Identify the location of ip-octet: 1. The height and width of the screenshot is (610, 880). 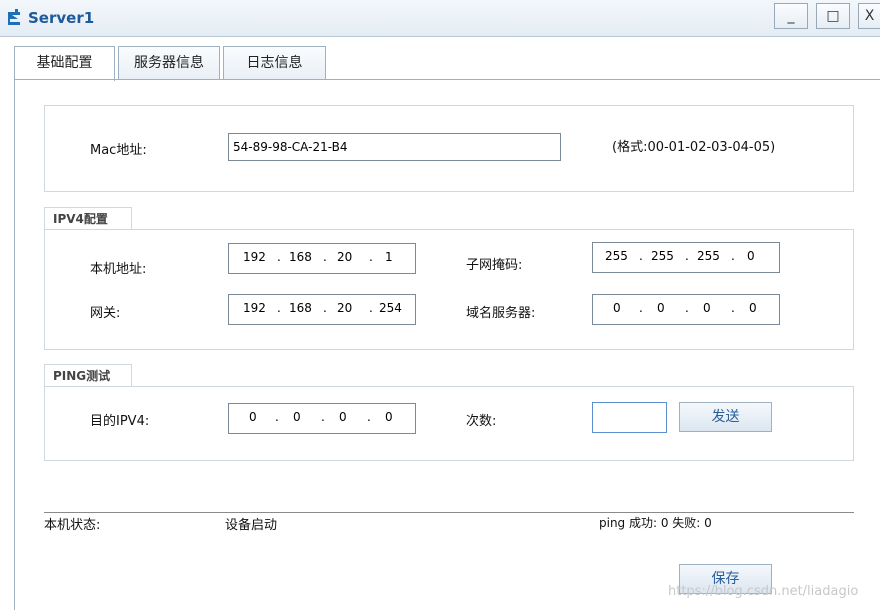
(389, 257).